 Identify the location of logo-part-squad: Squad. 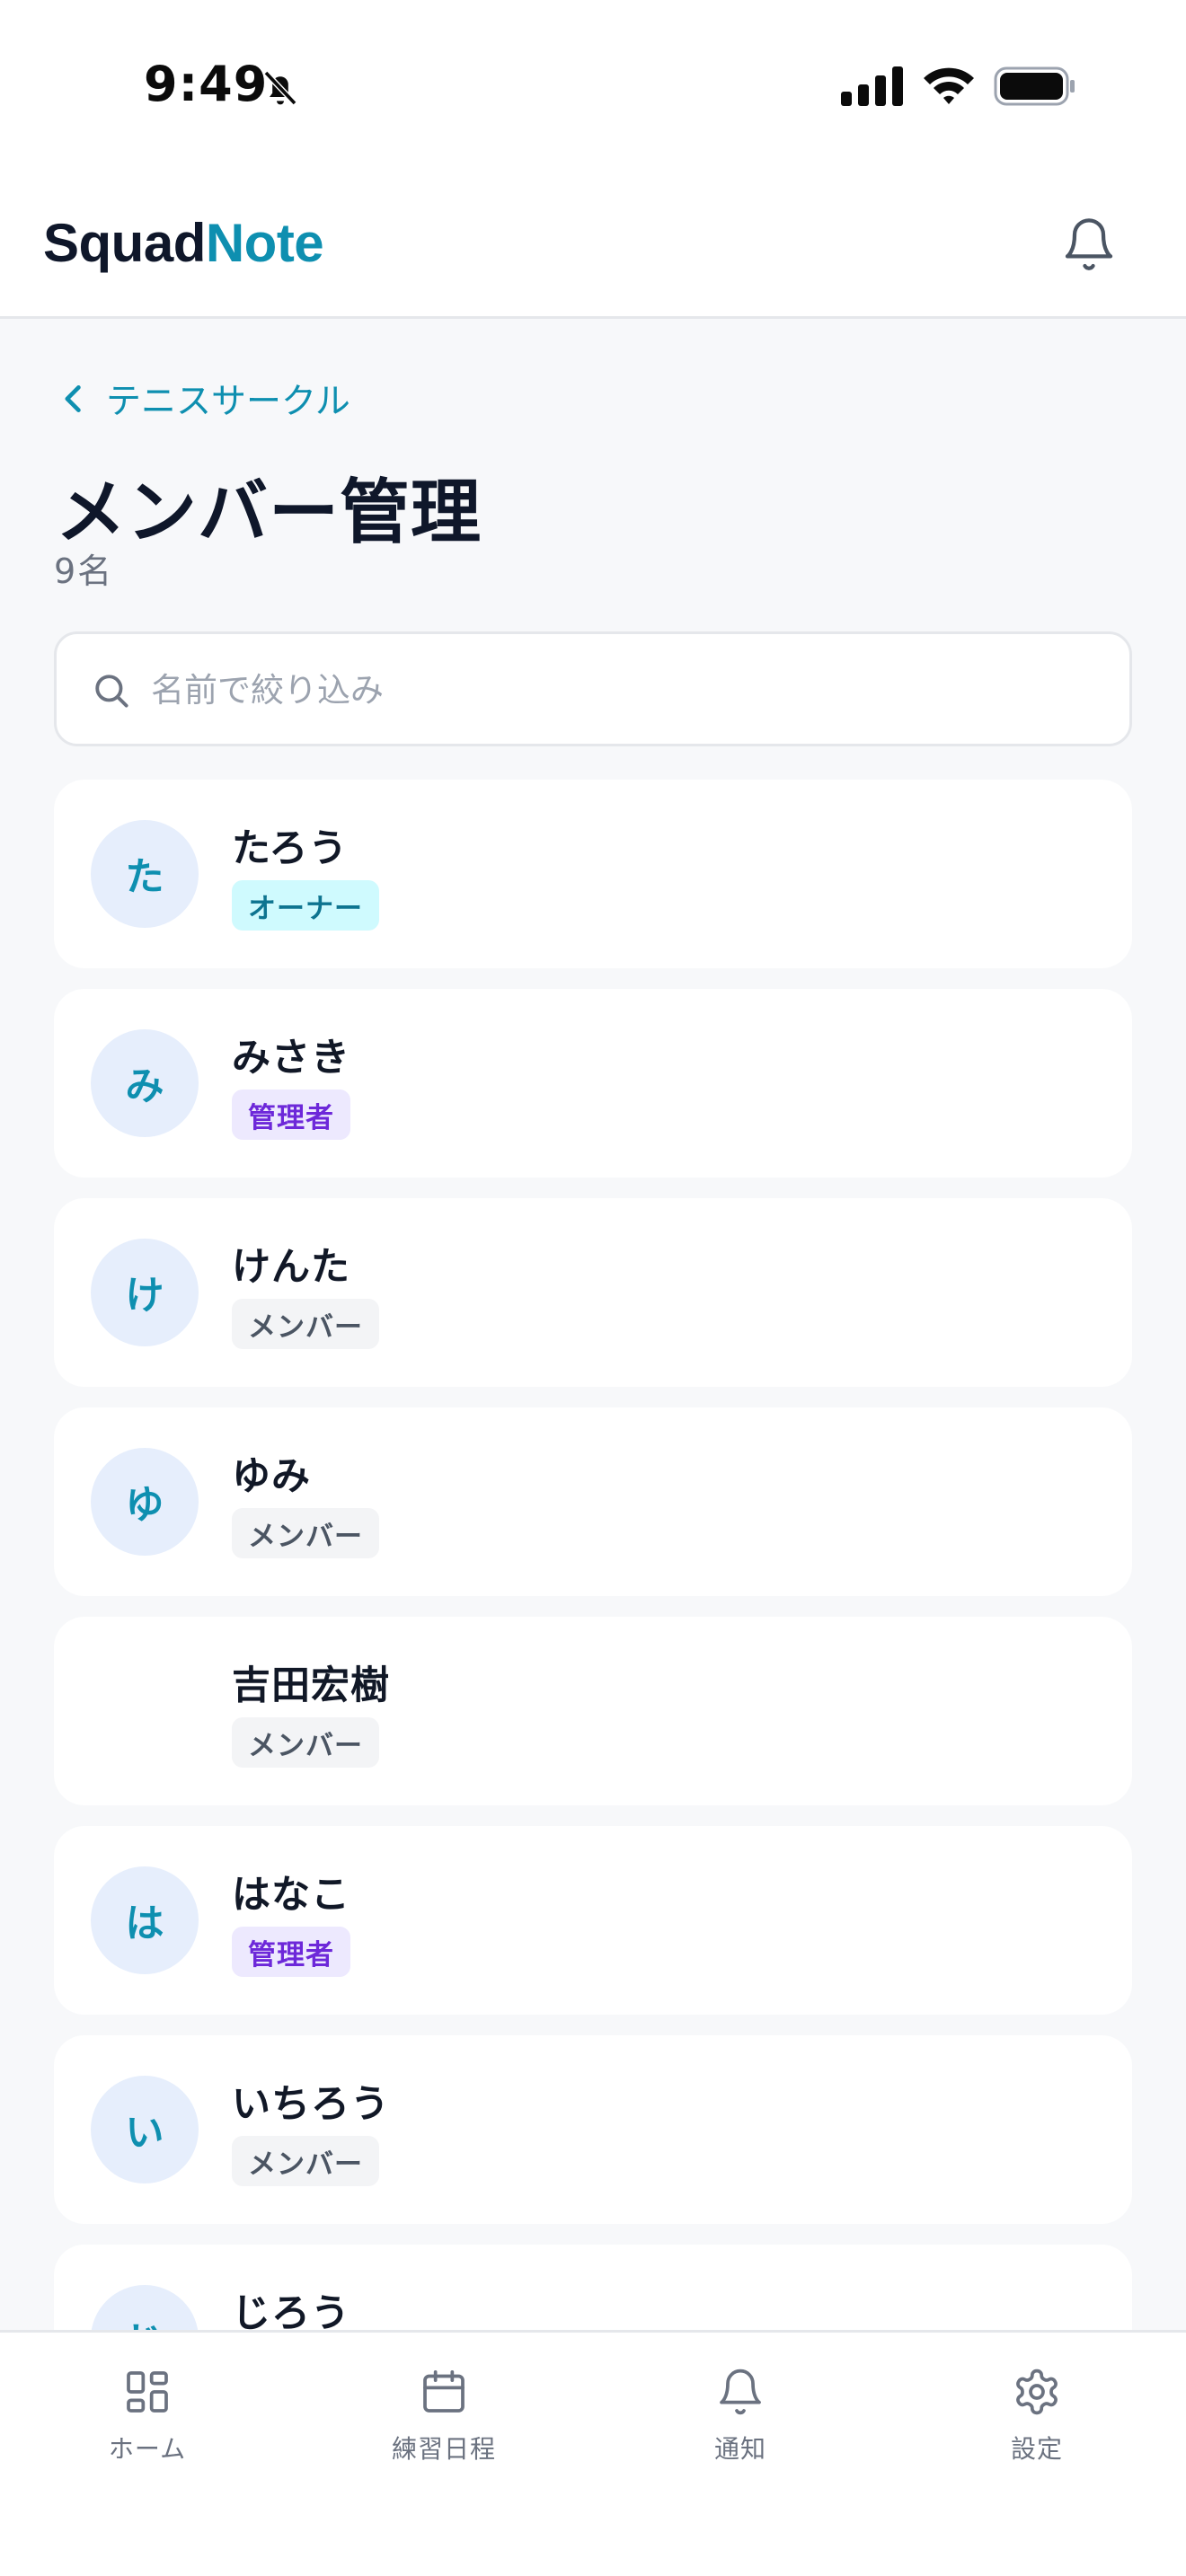
(124, 243).